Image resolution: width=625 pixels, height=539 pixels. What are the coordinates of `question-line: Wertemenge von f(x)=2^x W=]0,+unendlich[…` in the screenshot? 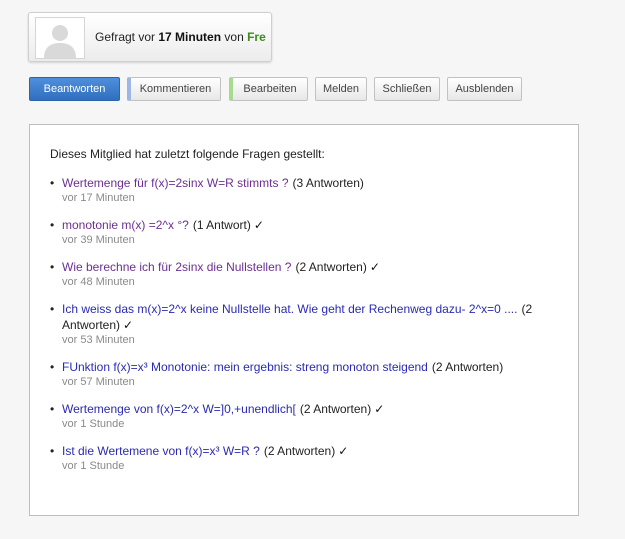 It's located at (313, 409).